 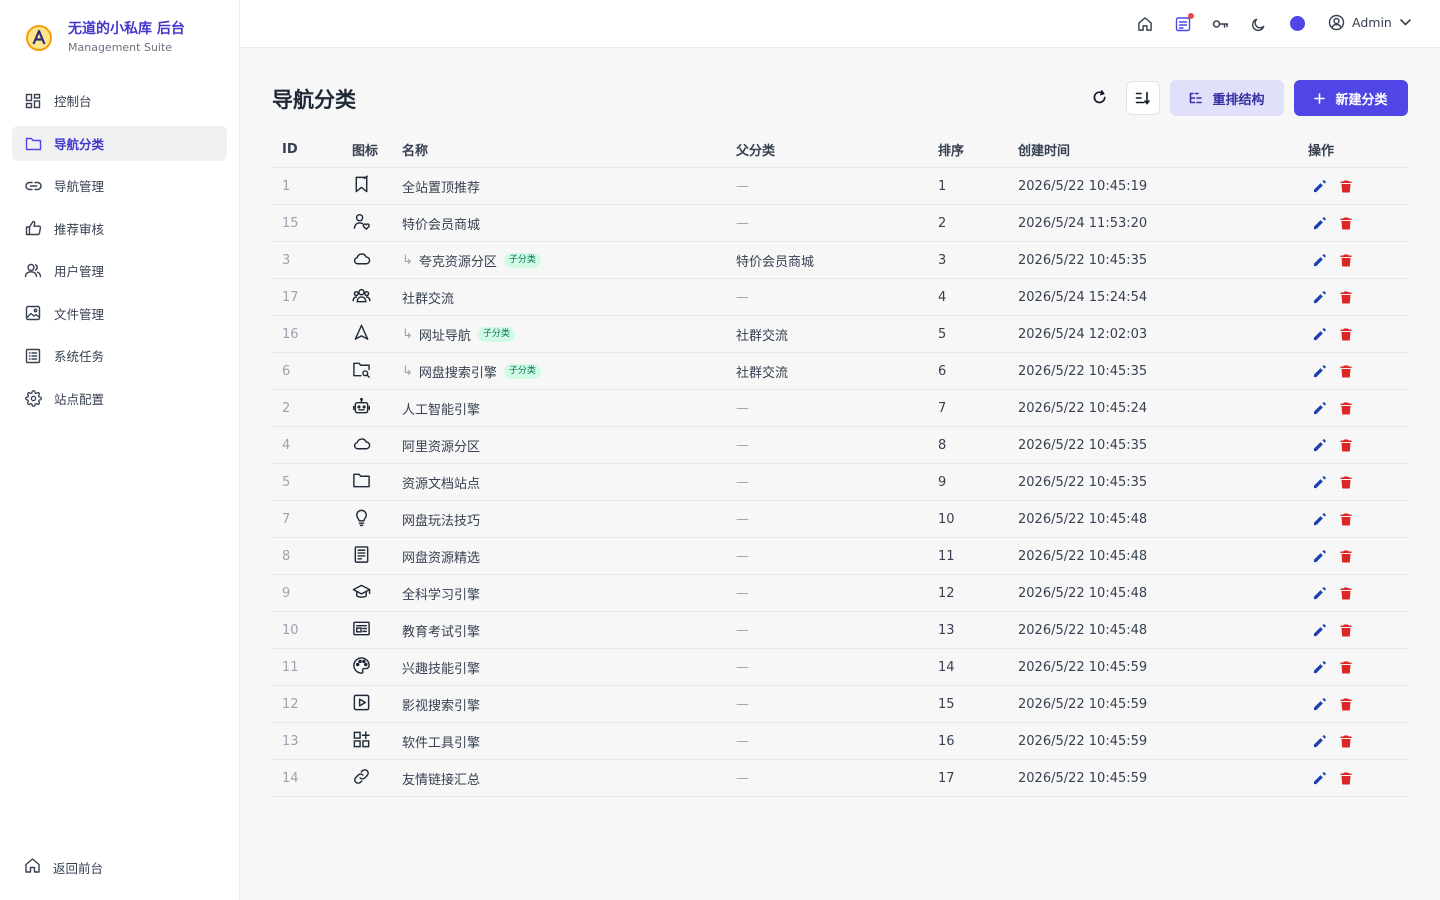 I want to click on sort-toggle-button, so click(x=1143, y=98).